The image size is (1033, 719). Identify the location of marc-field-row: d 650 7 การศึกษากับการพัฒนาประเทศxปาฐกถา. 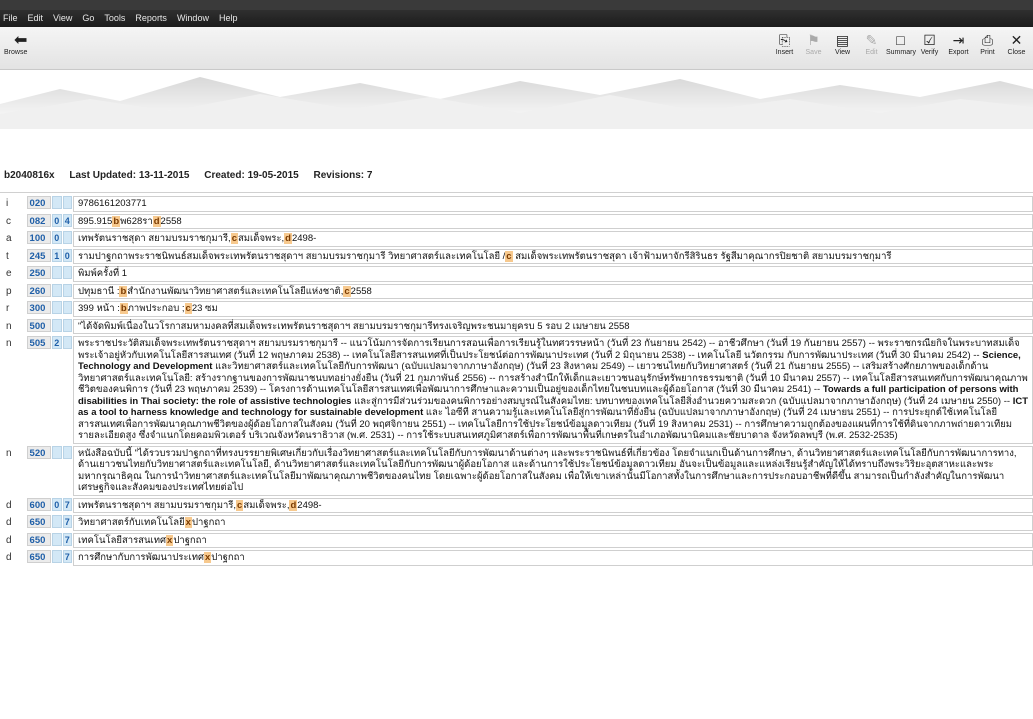
(516, 558).